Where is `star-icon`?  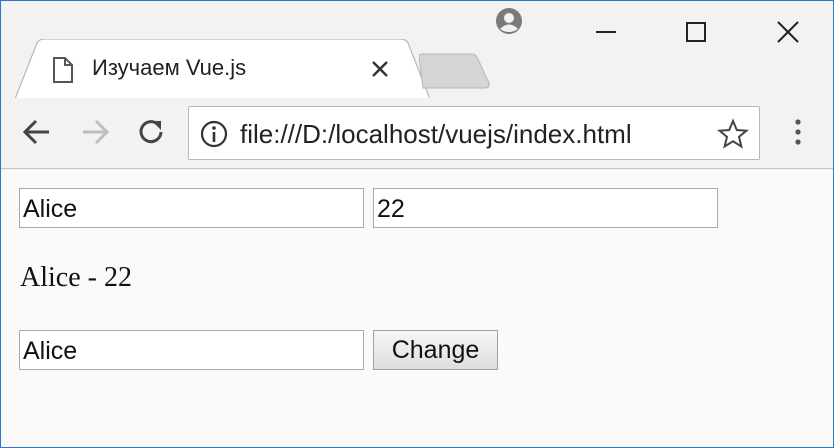
star-icon is located at coordinates (733, 134).